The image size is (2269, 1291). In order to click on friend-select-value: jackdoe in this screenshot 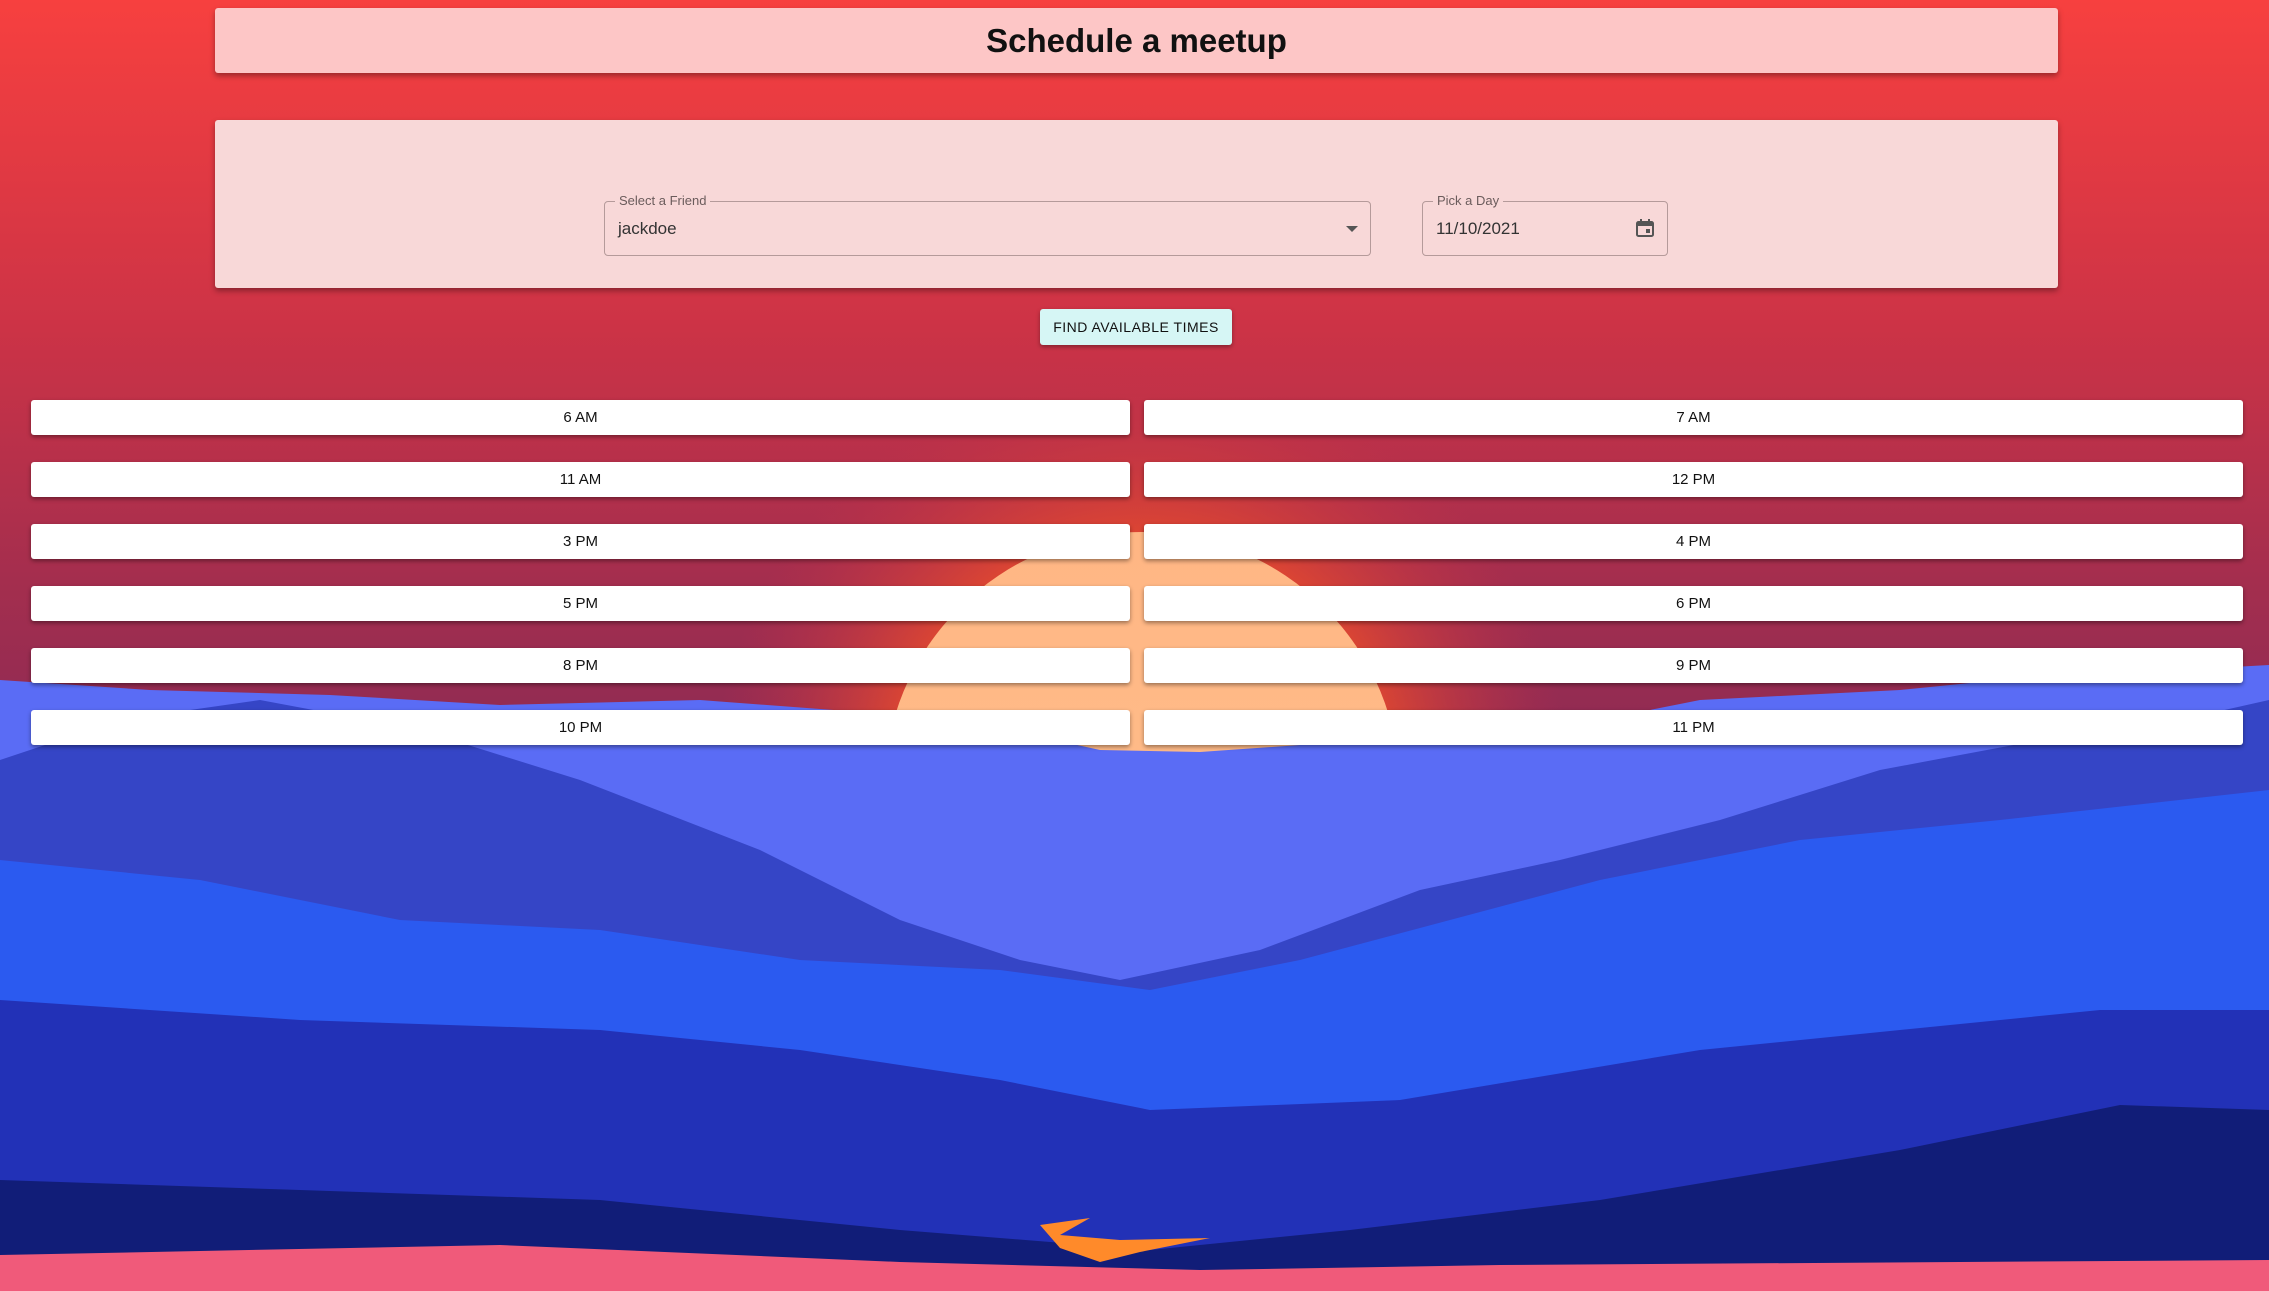, I will do `click(647, 228)`.